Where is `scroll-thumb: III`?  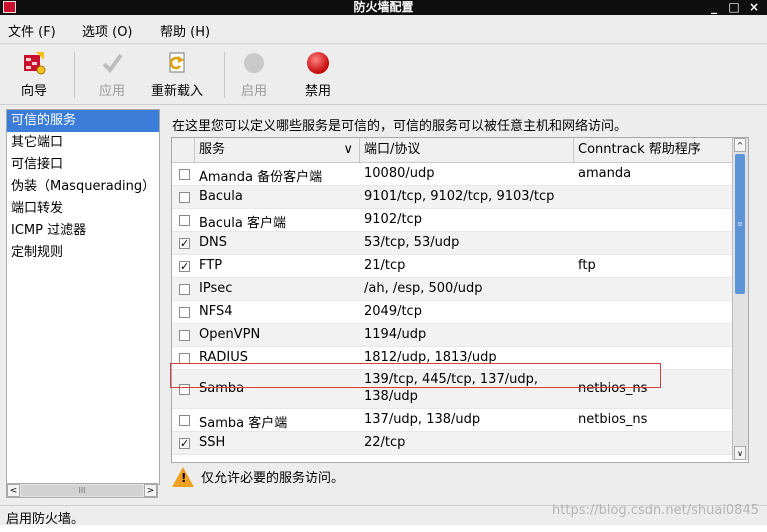 scroll-thumb: III is located at coordinates (82, 490).